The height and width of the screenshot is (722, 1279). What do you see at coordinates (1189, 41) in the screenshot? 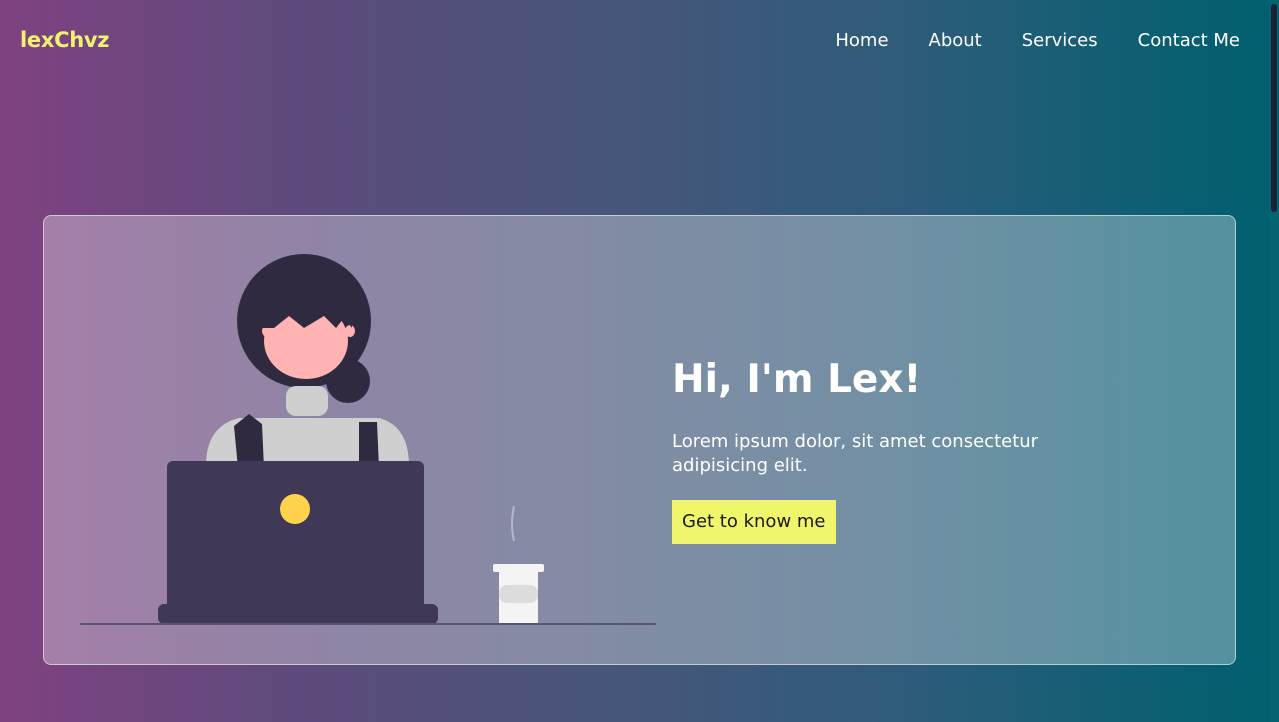
I see `nav-link-contact: Contact Me` at bounding box center [1189, 41].